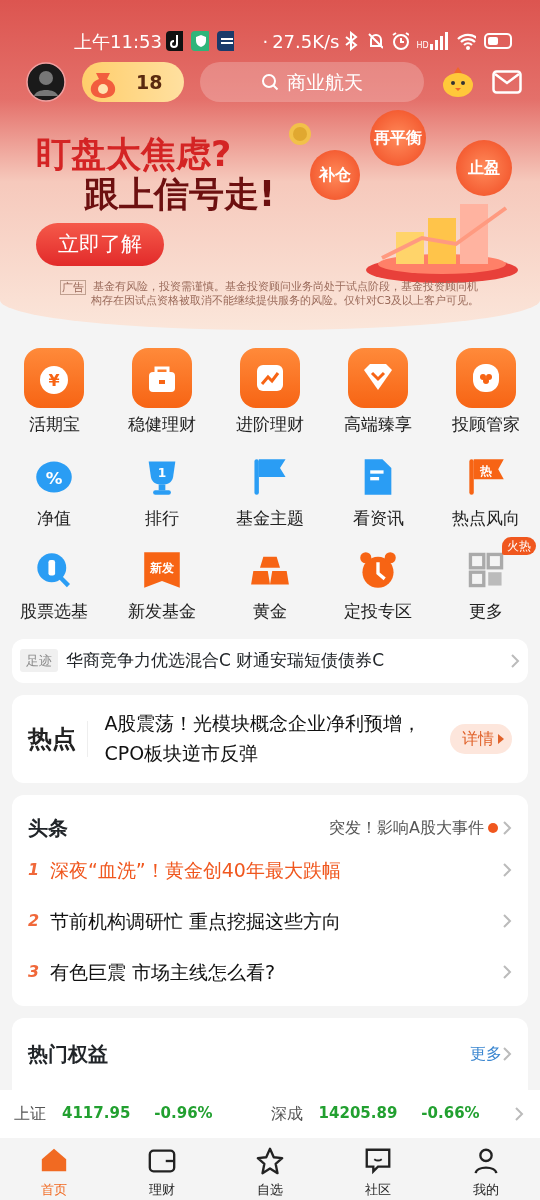 The image size is (540, 1200). Describe the element at coordinates (226, 660) in the screenshot. I see `footprints-text: 华商竞争力优选混合C 财通安瑞短债债券C` at that location.